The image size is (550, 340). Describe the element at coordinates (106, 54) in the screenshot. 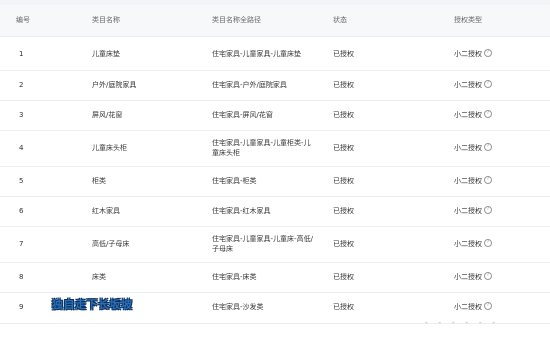

I see `row-category-name: 儿童床垫` at that location.